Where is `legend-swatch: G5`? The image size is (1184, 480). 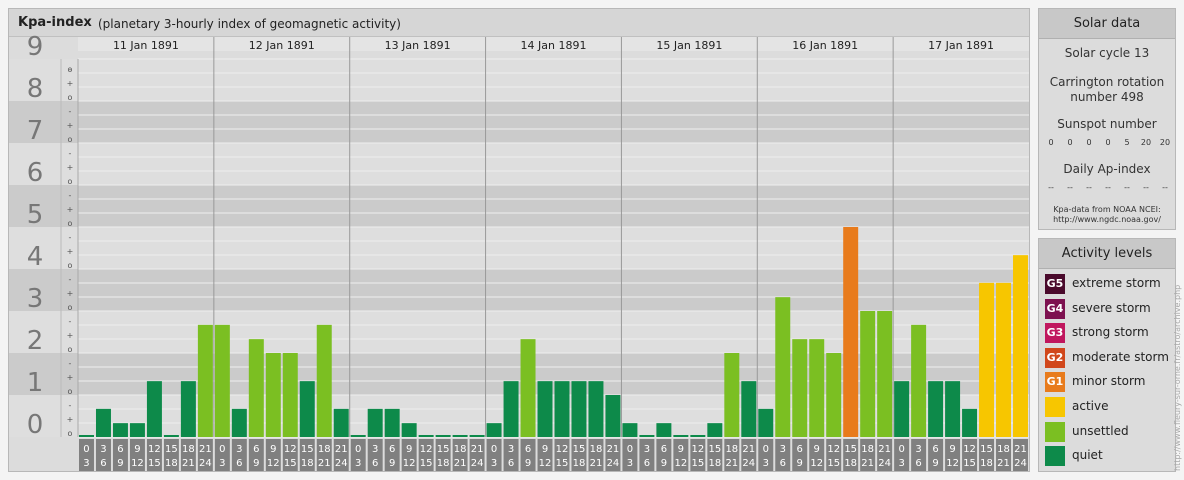
legend-swatch: G5 is located at coordinates (1055, 284).